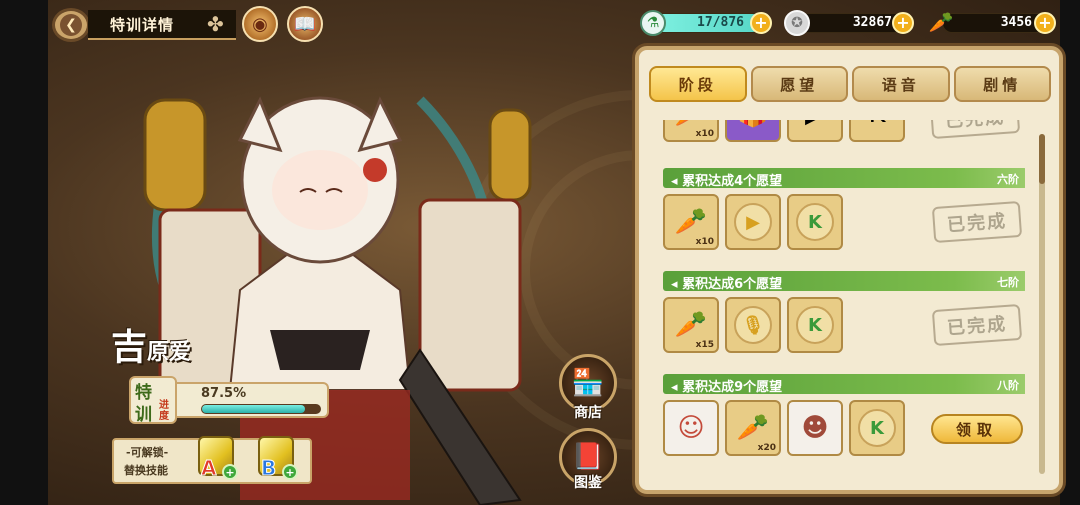  Describe the element at coordinates (844, 384) in the screenshot. I see `stage-header: ◂ 累积达成9个愿望 八阶` at that location.